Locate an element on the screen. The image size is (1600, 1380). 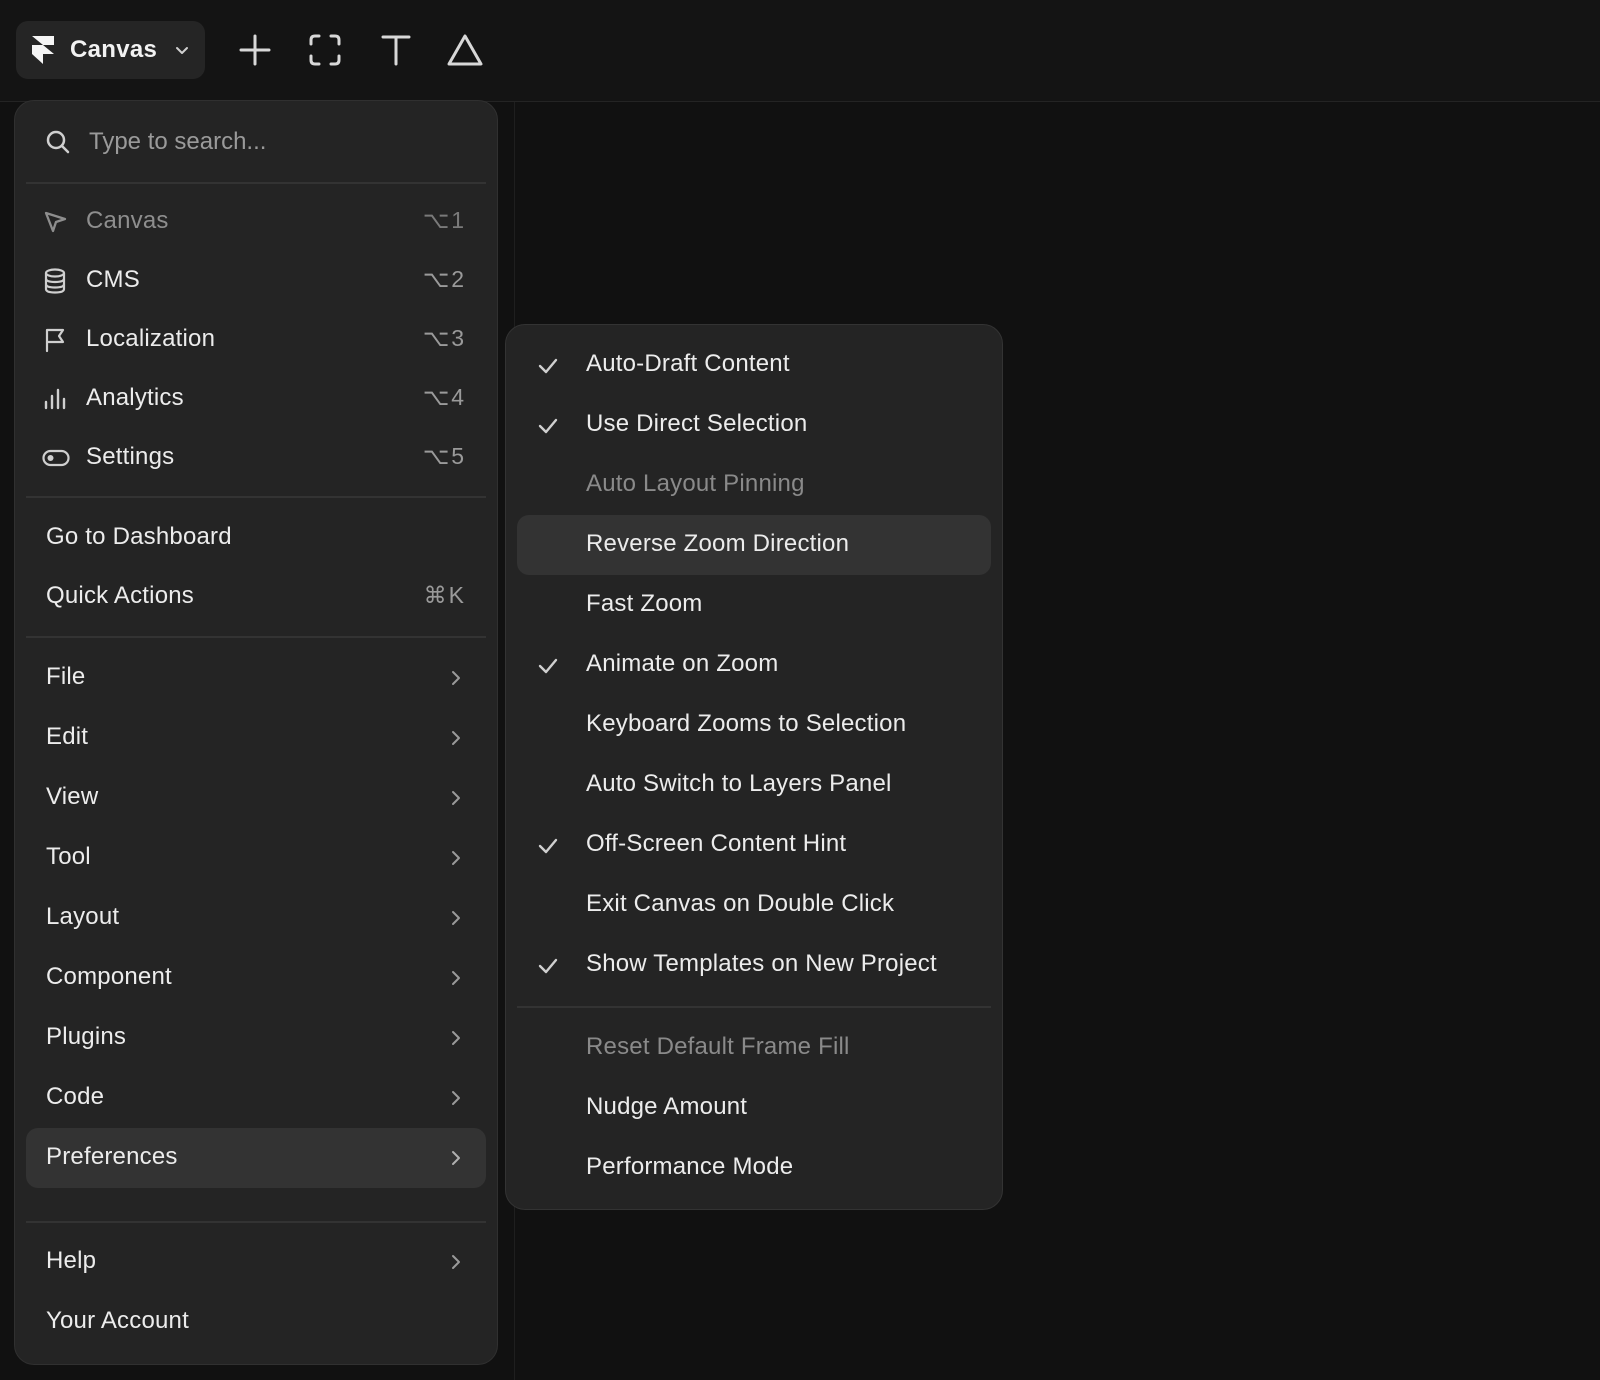
workspace-item-localization: Localization ⌥3 is located at coordinates (256, 340).